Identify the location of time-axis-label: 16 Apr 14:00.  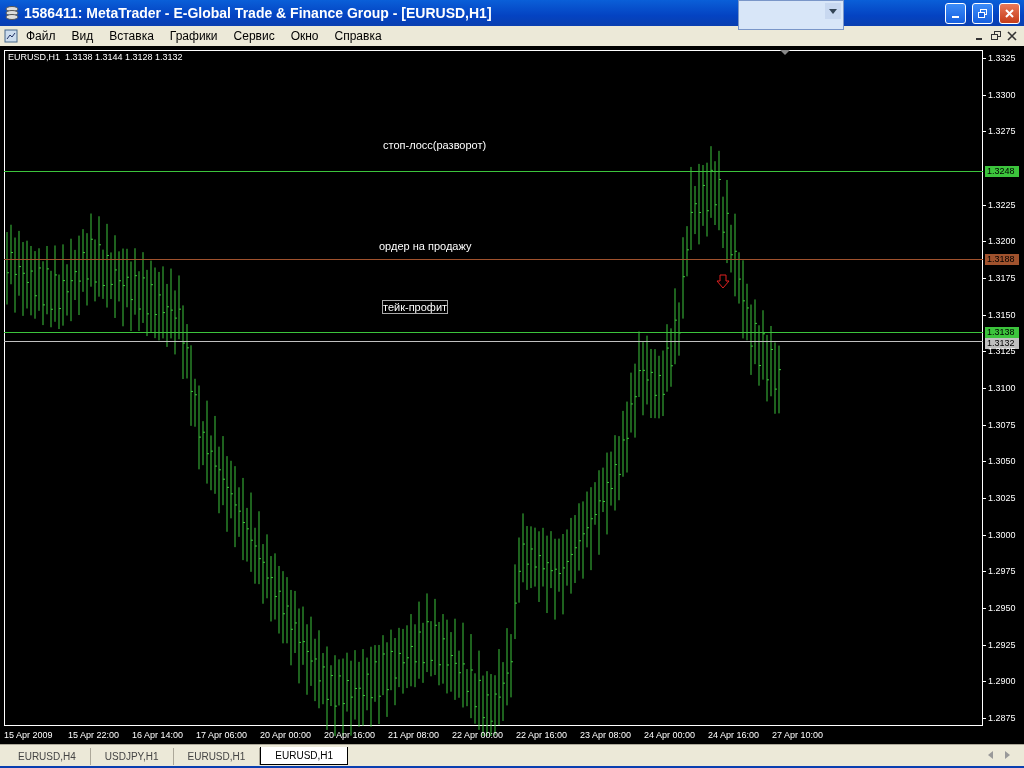
(158, 735).